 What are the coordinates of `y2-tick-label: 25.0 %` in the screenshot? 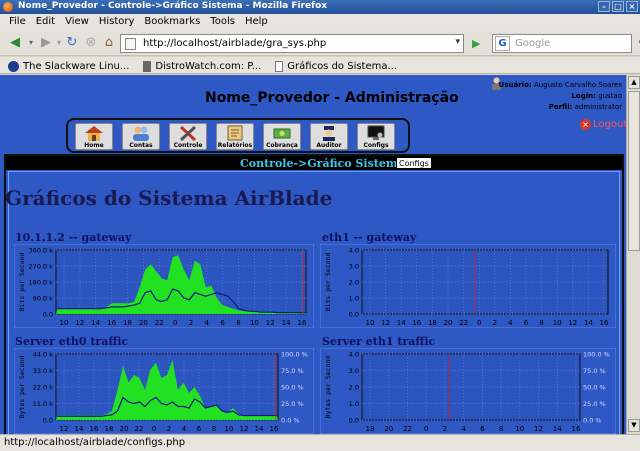 It's located at (594, 404).